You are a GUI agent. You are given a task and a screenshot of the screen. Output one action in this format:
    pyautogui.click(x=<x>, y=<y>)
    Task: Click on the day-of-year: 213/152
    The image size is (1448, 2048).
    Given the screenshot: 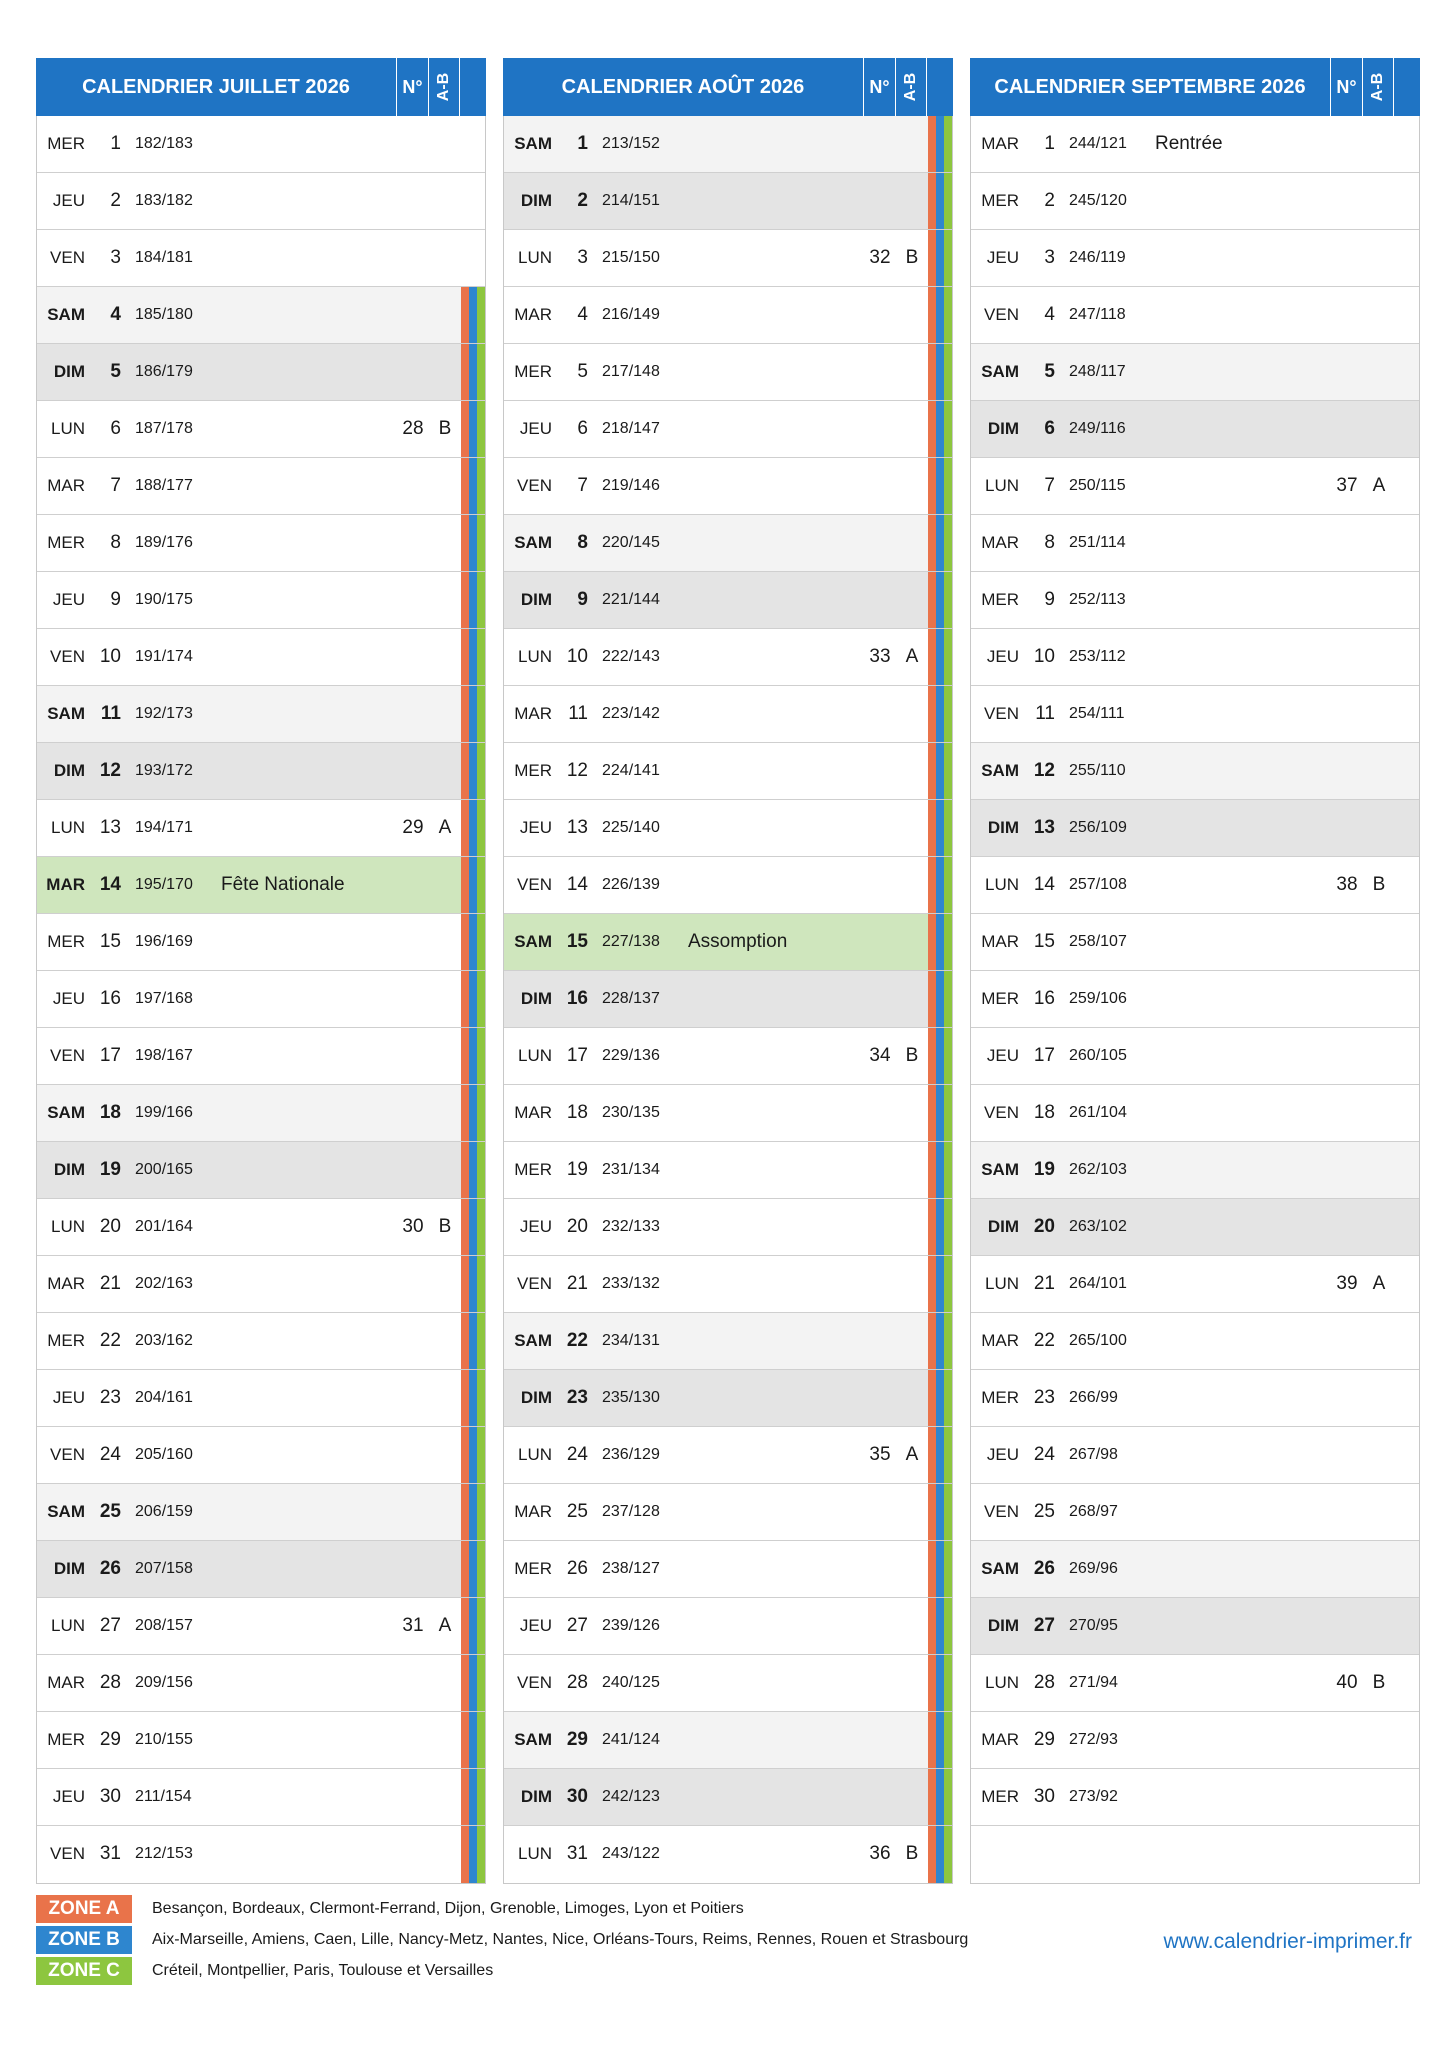 What is the action you would take?
    pyautogui.click(x=631, y=143)
    